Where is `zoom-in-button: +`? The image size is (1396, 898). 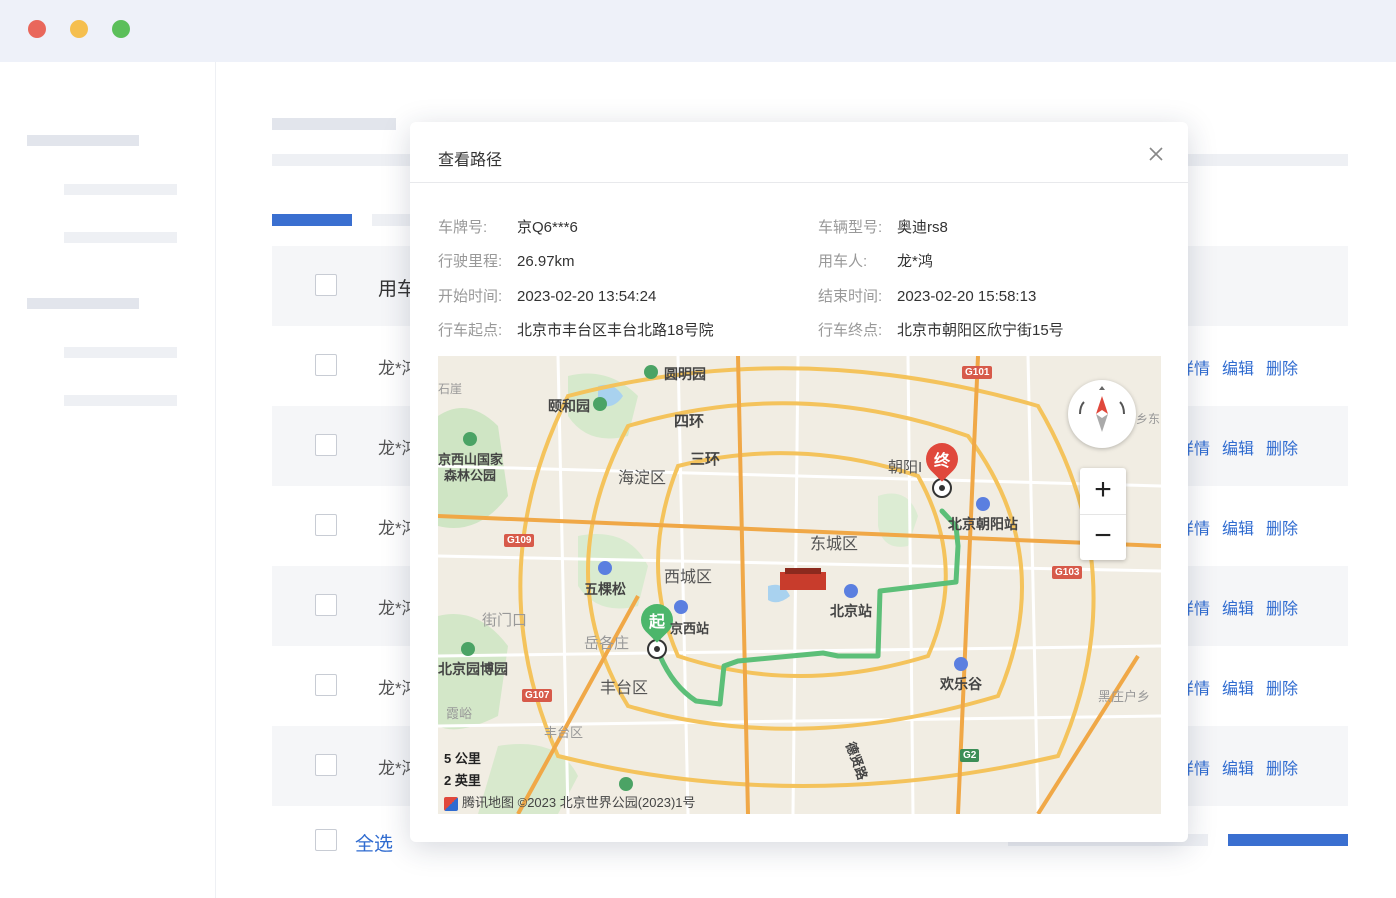
zoom-in-button: + is located at coordinates (1103, 491).